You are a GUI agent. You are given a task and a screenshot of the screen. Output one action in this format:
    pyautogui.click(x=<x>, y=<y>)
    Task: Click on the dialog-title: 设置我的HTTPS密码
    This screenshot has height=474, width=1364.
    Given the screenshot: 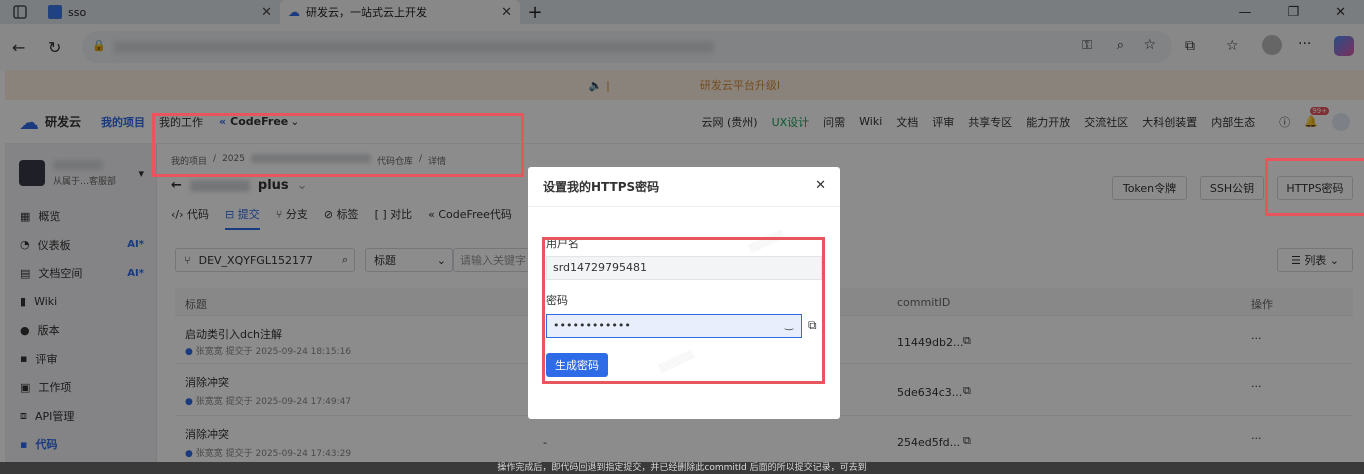 What is the action you would take?
    pyautogui.click(x=684, y=187)
    